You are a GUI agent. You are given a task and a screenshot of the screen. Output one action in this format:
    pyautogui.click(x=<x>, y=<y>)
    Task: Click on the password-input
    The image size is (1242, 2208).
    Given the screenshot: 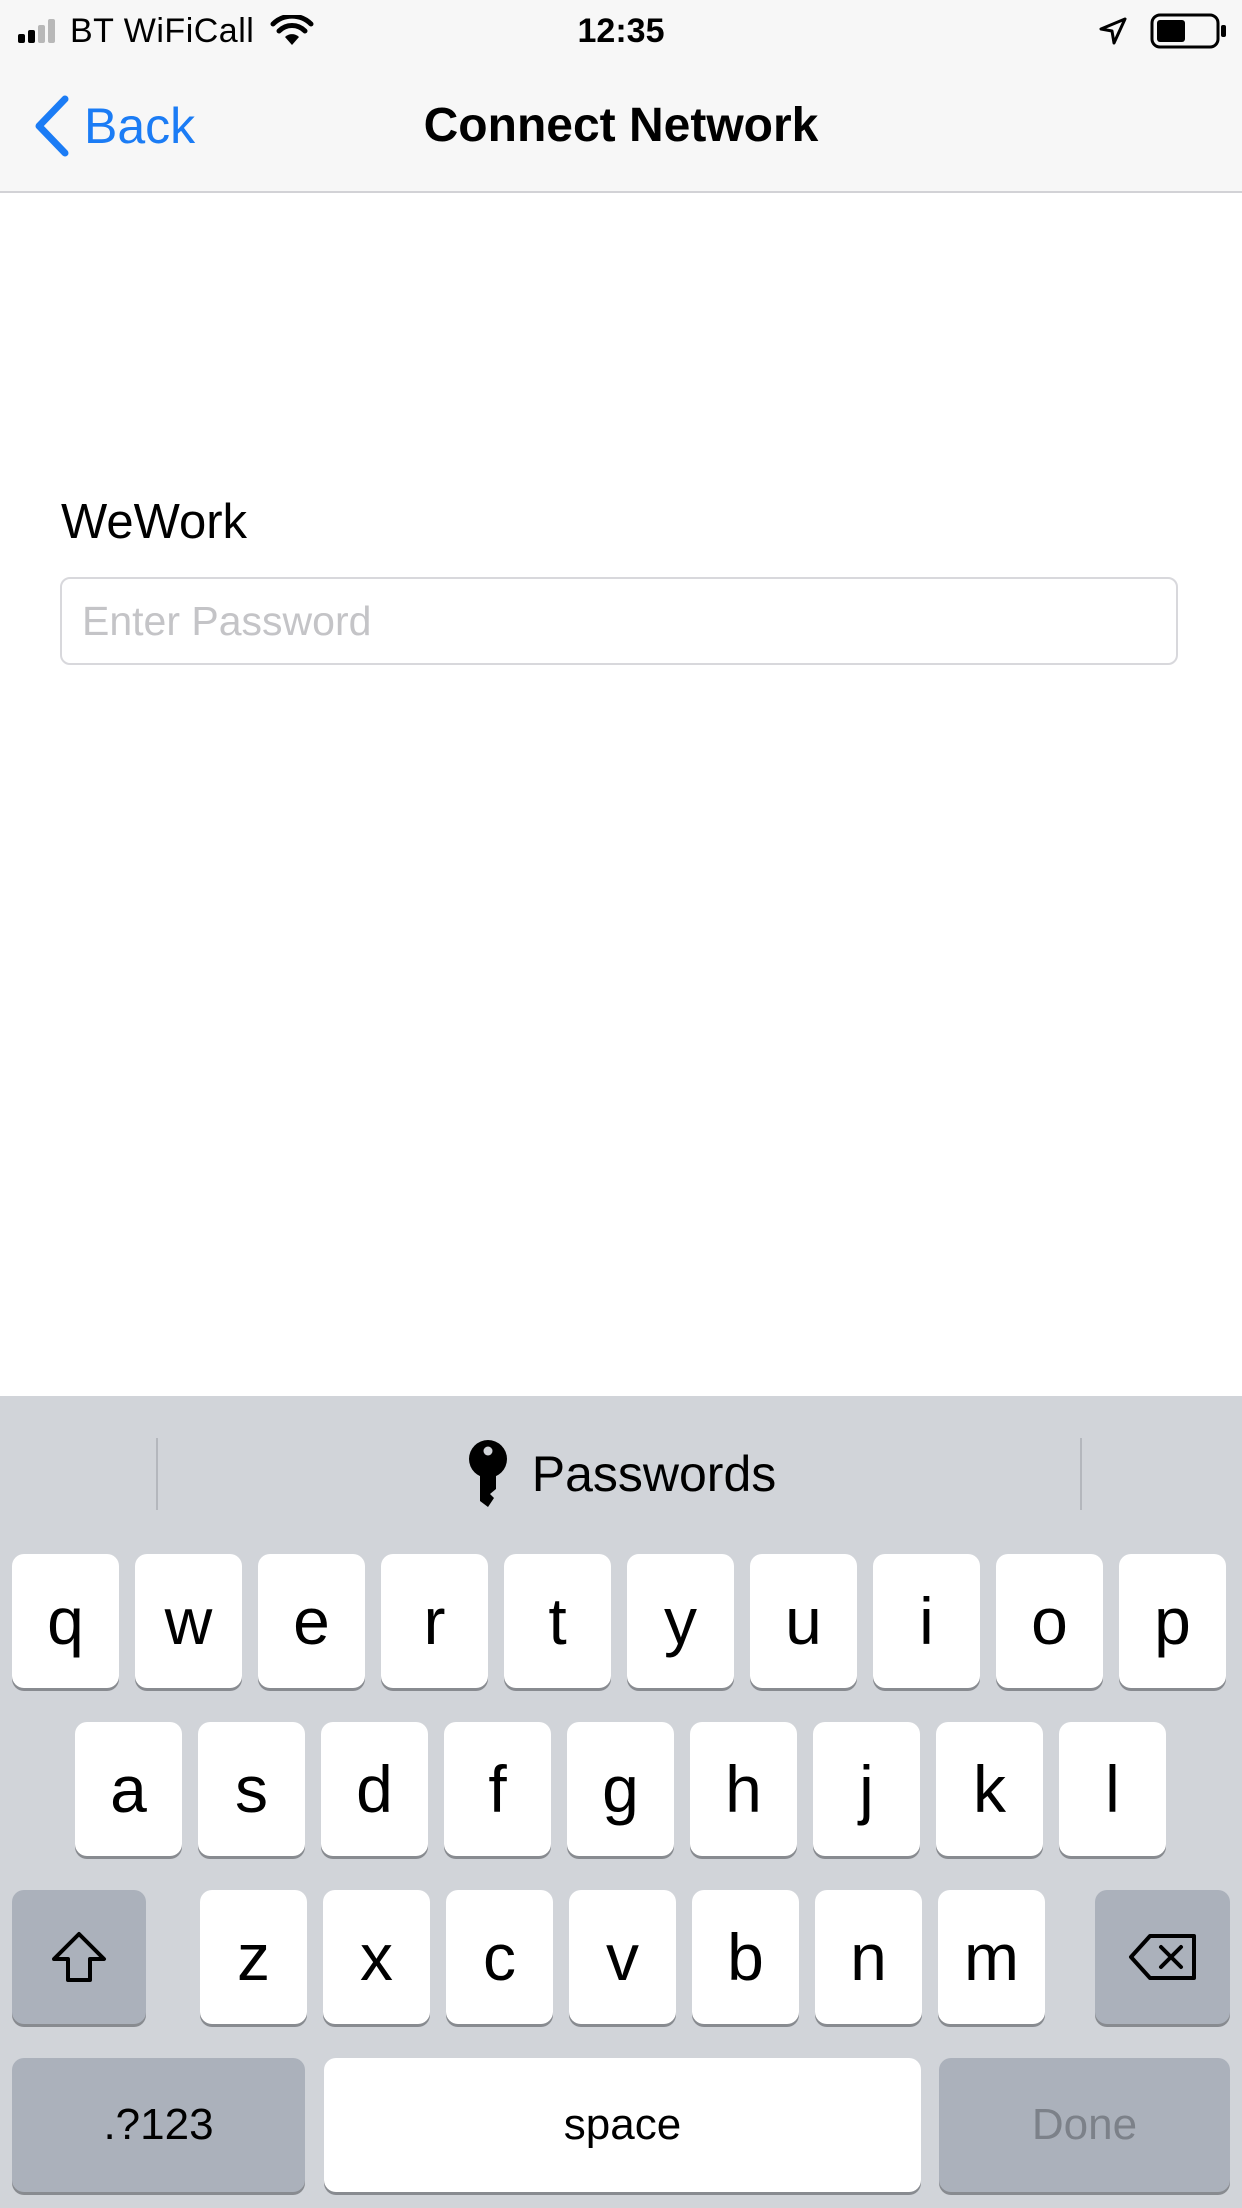 What is the action you would take?
    pyautogui.click(x=619, y=621)
    